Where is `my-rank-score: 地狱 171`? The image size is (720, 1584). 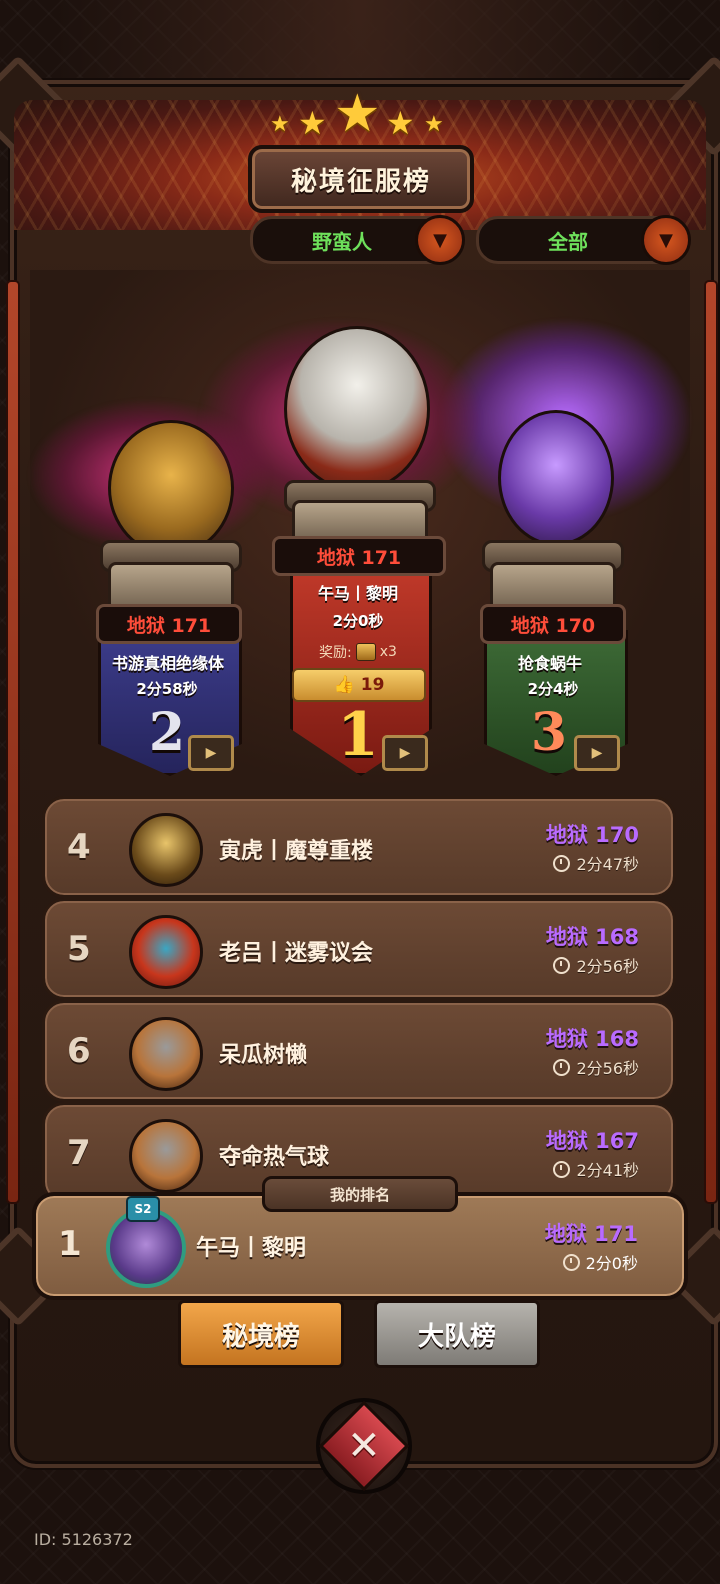
my-rank-score: 地狱 171 is located at coordinates (591, 1234).